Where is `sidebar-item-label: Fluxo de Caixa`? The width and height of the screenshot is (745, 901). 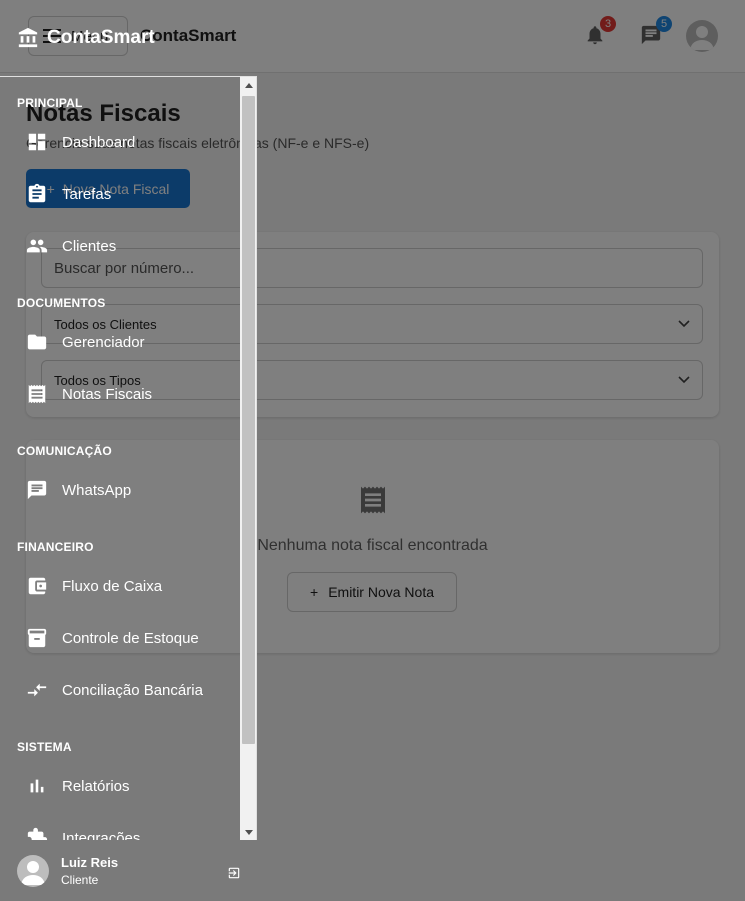
sidebar-item-label: Fluxo de Caixa is located at coordinates (112, 586).